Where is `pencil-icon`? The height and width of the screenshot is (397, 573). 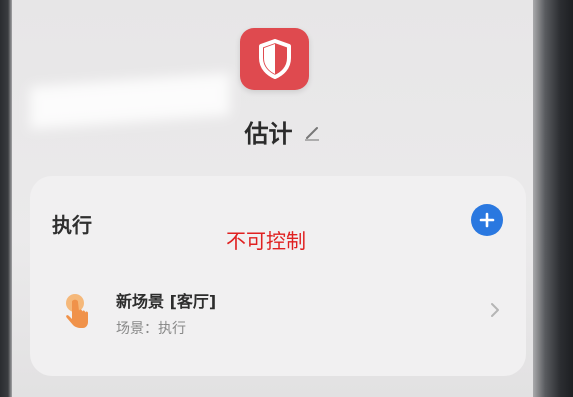
pencil-icon is located at coordinates (312, 132).